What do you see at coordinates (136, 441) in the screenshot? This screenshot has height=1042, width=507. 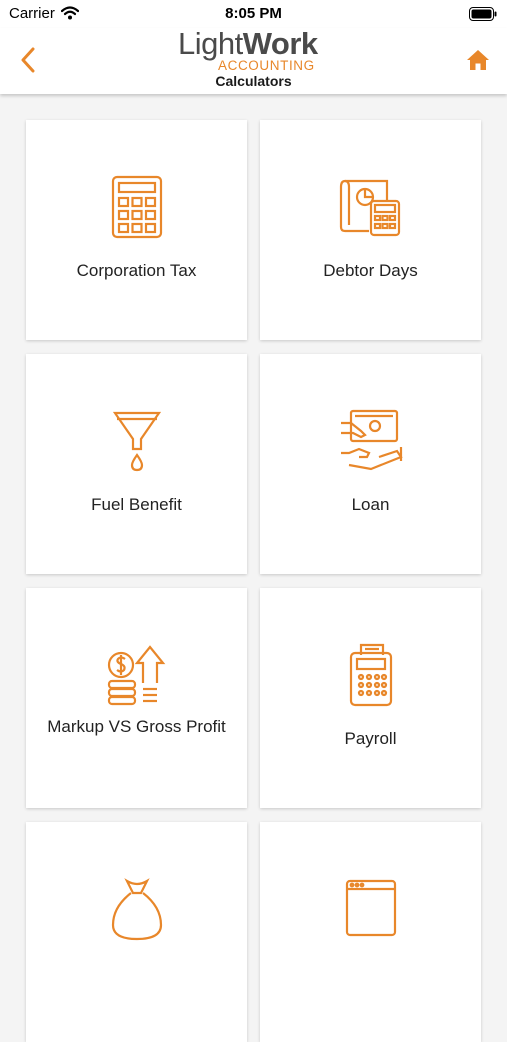 I see `funnel-icon` at bounding box center [136, 441].